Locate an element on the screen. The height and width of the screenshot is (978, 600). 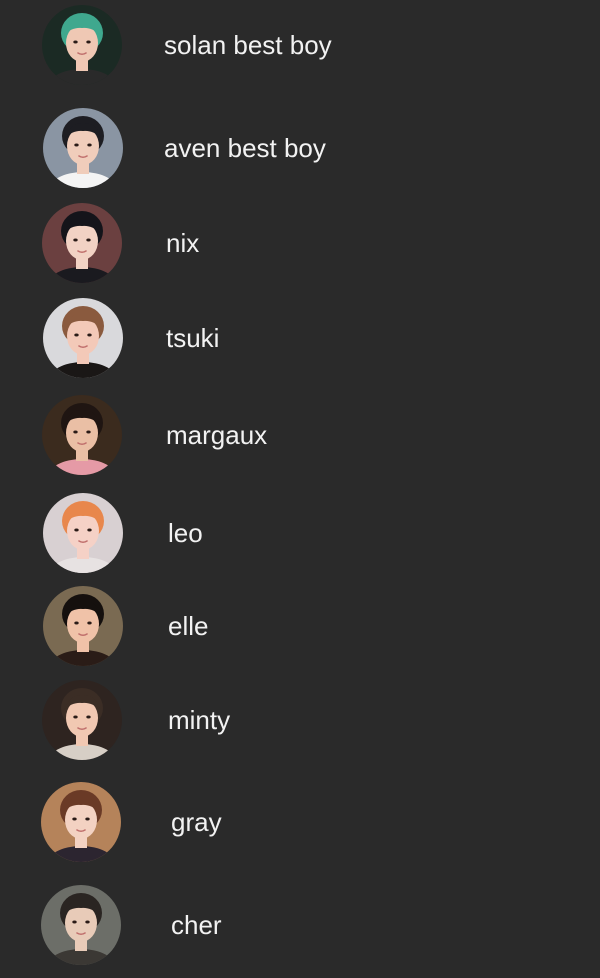
contact-item-nix: nix is located at coordinates (300, 243).